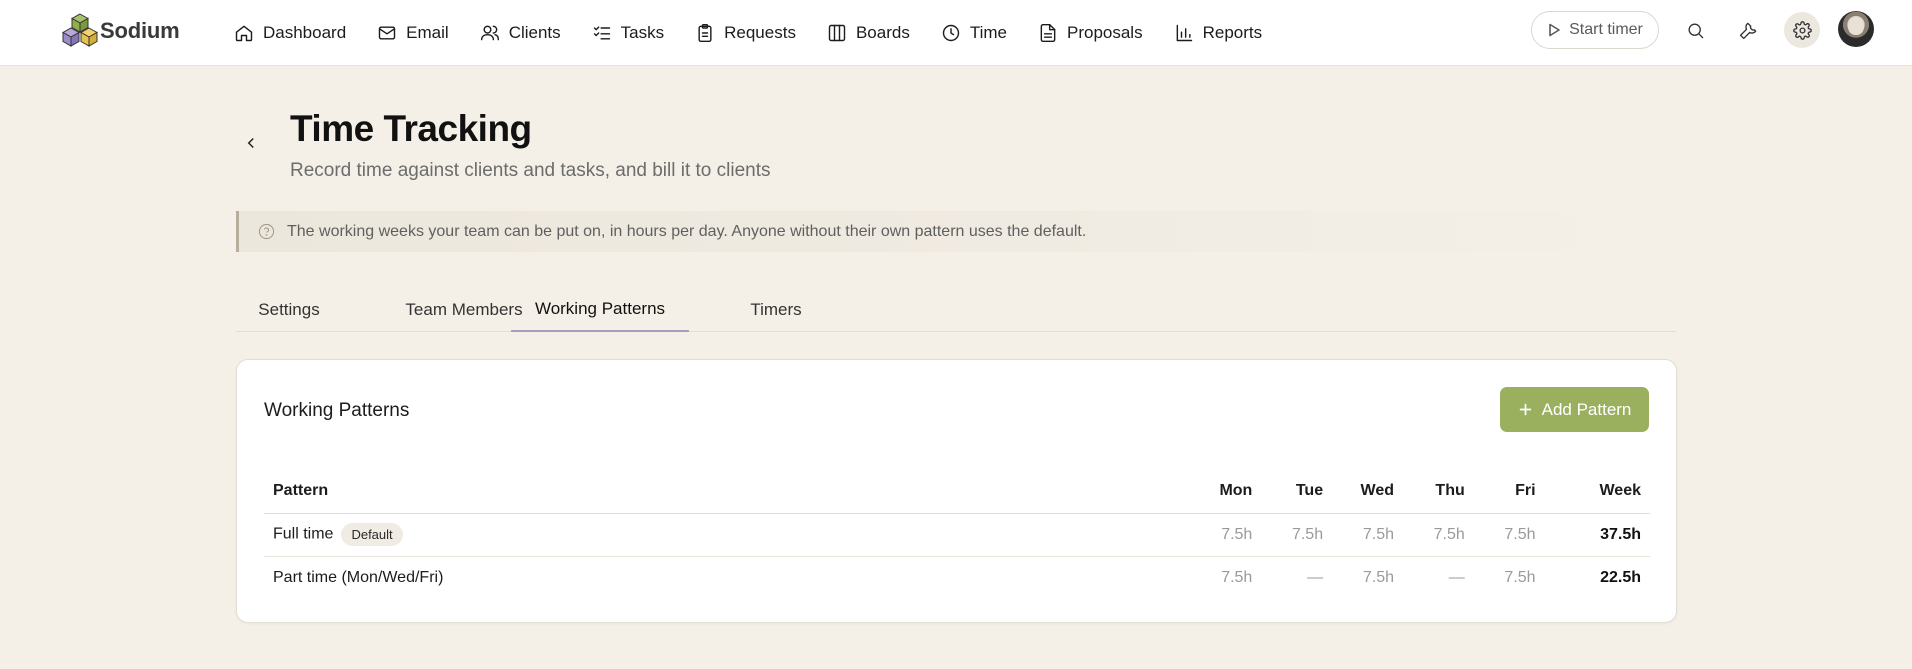 The width and height of the screenshot is (1912, 669). I want to click on pattern-name: Full time, so click(303, 534).